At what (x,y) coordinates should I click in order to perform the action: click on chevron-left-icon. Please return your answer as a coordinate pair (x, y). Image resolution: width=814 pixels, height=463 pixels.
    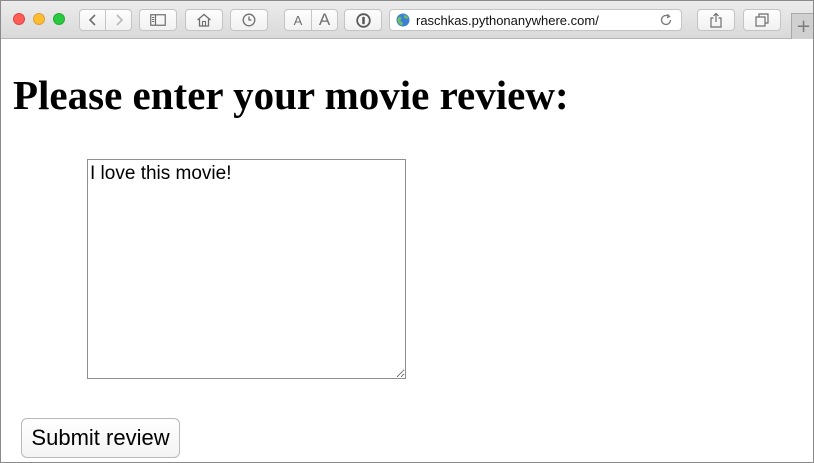
    Looking at the image, I should click on (92, 20).